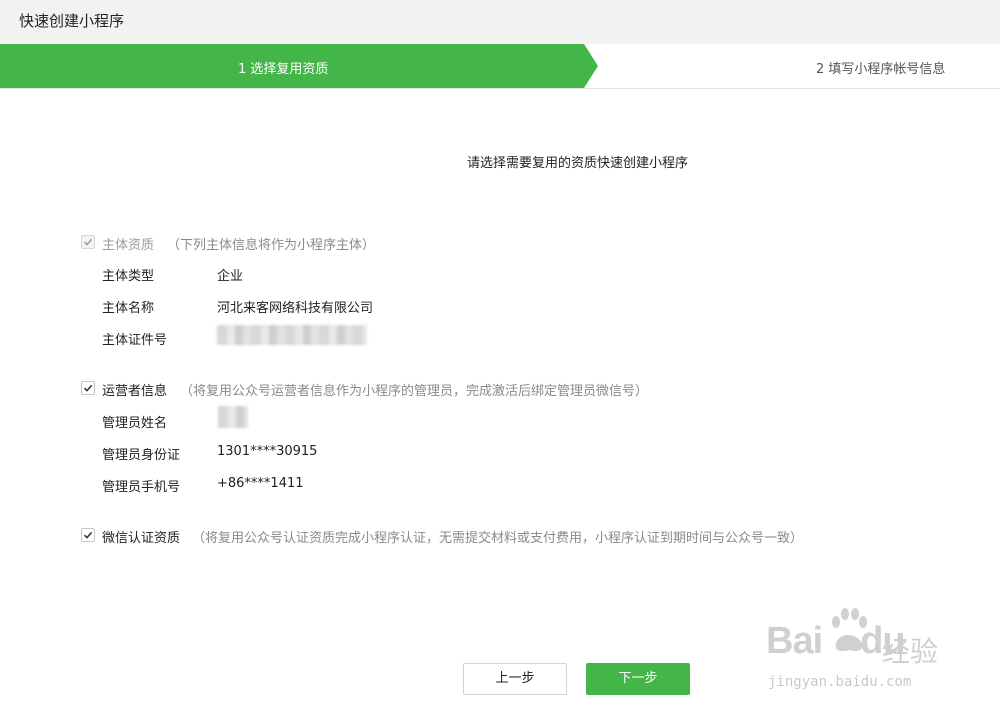  Describe the element at coordinates (135, 423) in the screenshot. I see `admin-name-label: 管理员姓名` at that location.